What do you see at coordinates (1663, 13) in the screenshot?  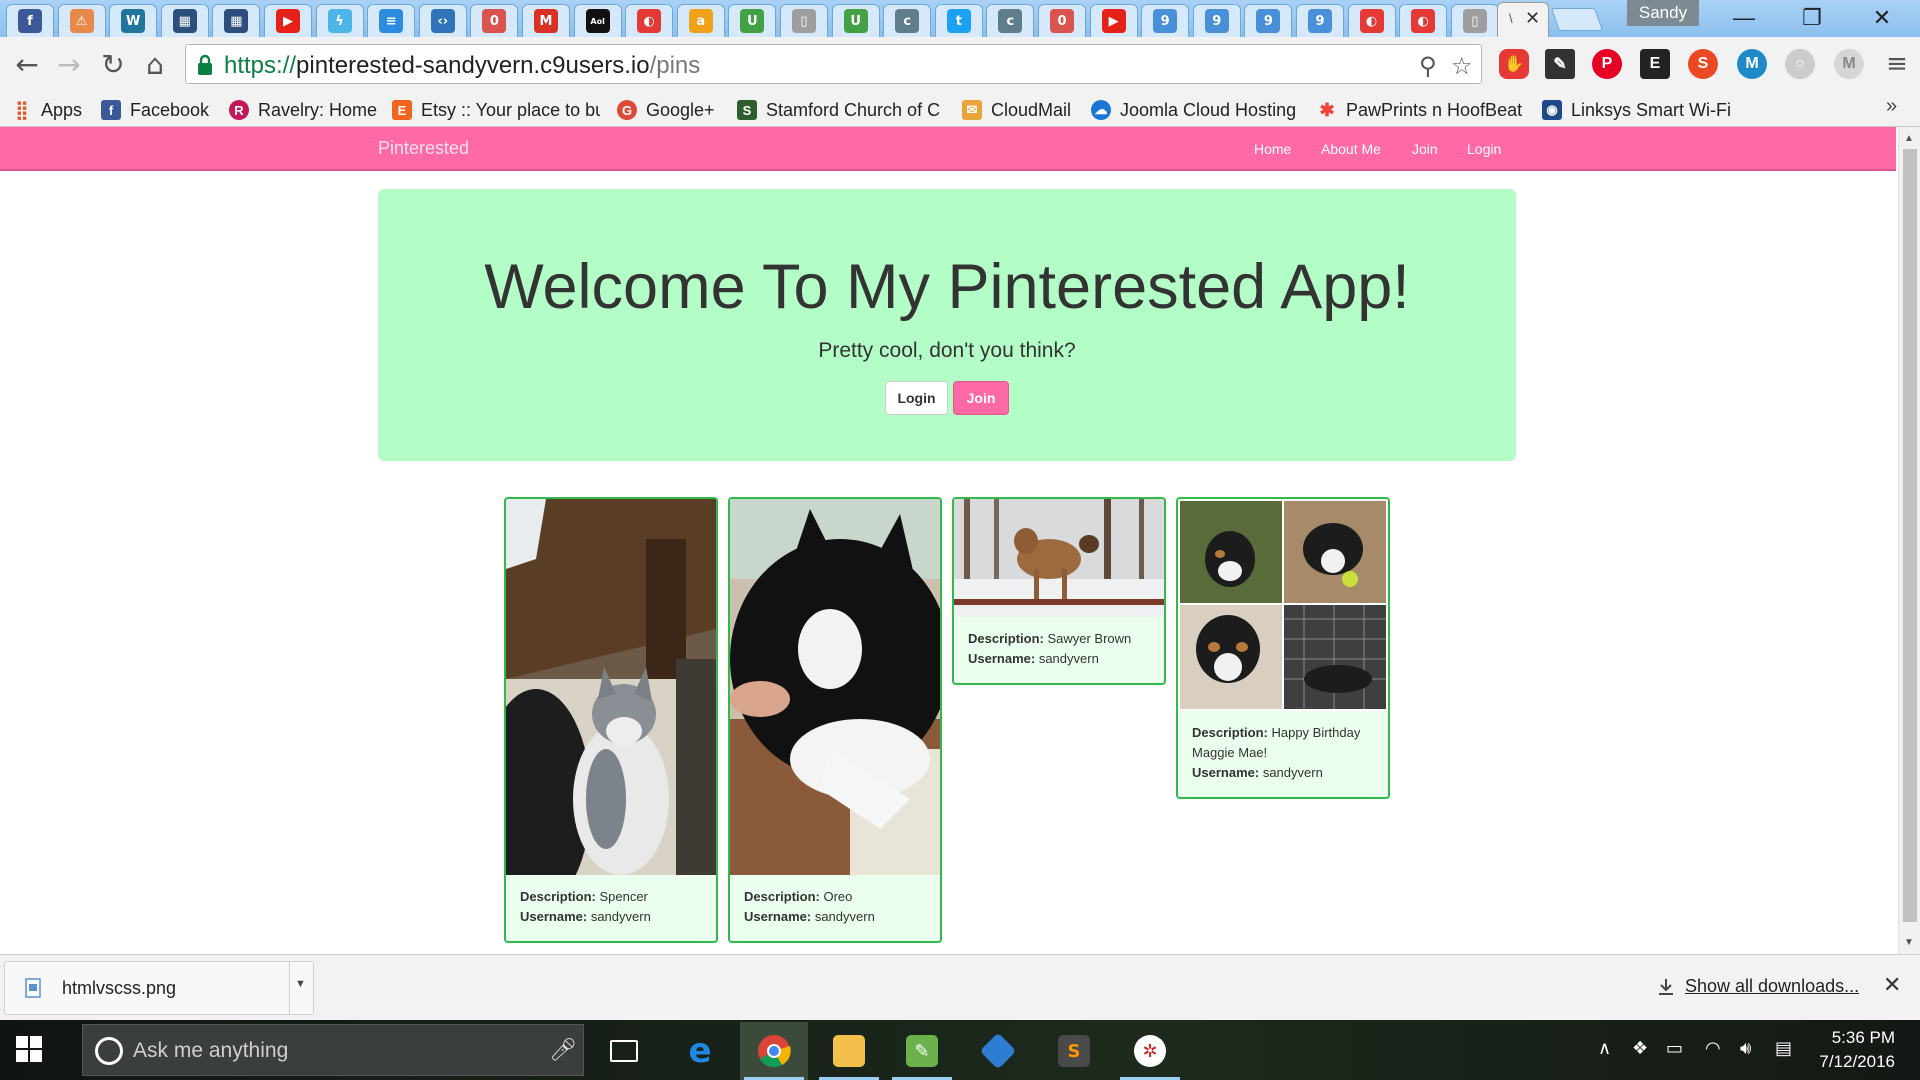 I see `profile-button: Sandy` at bounding box center [1663, 13].